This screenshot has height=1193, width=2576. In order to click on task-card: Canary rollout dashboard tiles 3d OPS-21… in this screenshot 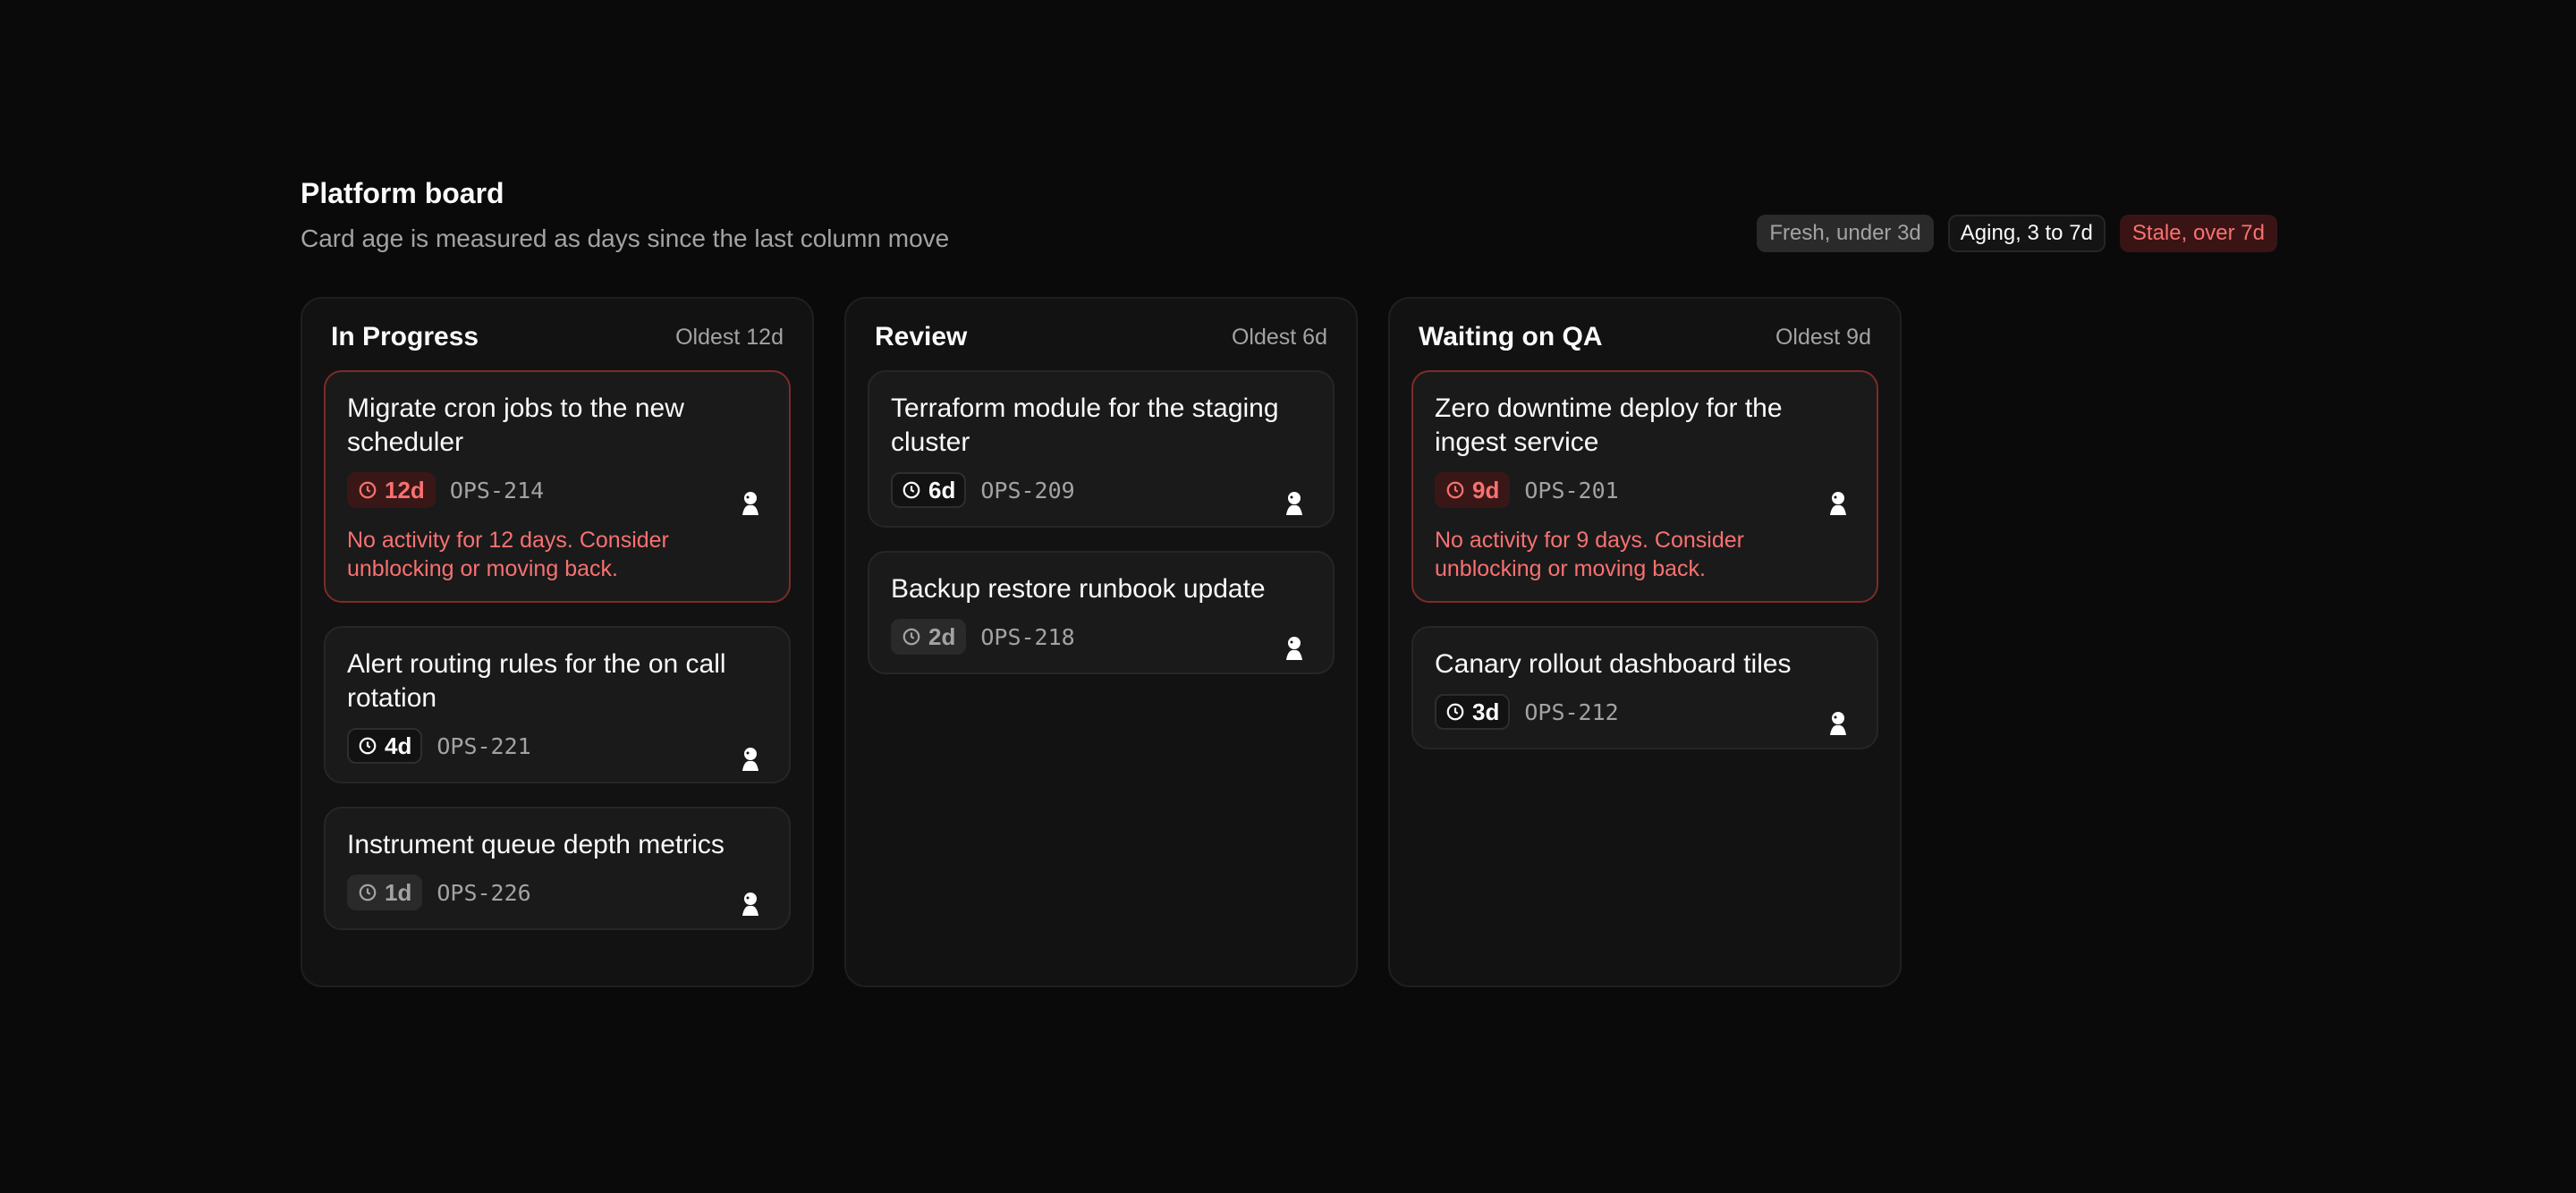, I will do `click(1644, 687)`.